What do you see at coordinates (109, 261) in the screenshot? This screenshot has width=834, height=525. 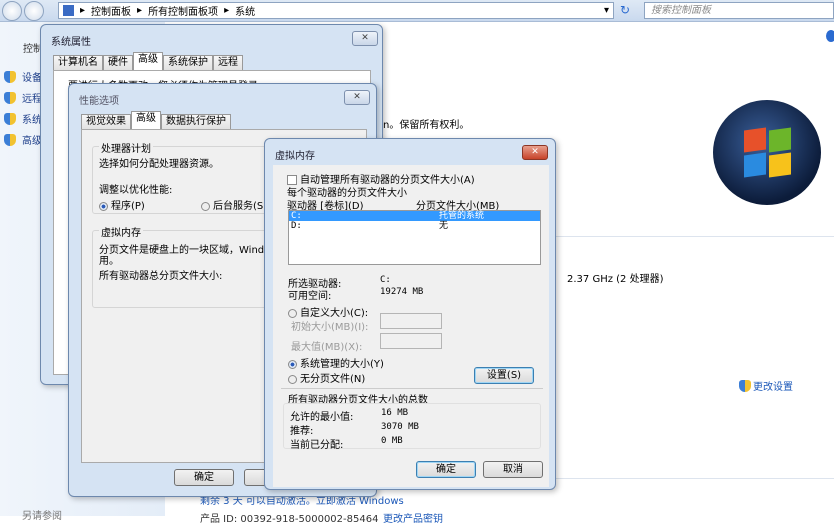 I see `vm-desc-cont: 用。` at bounding box center [109, 261].